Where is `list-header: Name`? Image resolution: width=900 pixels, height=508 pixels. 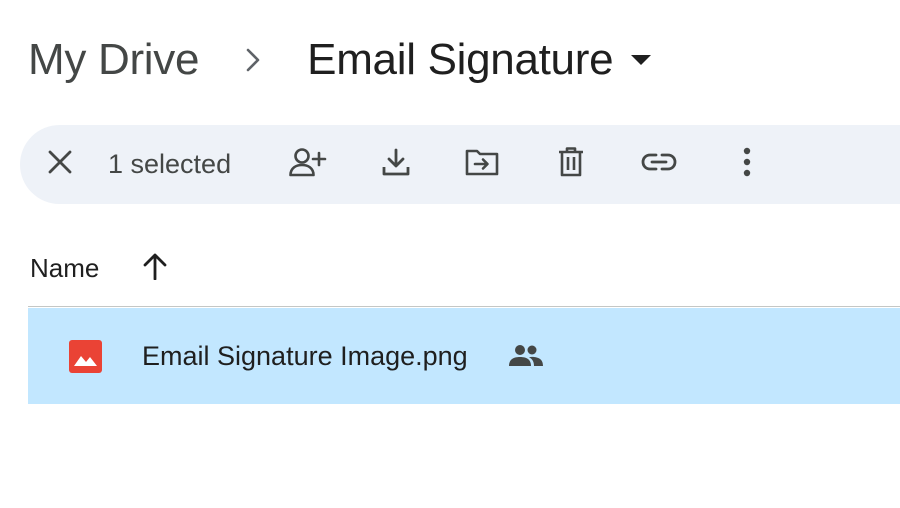
list-header: Name is located at coordinates (102, 268).